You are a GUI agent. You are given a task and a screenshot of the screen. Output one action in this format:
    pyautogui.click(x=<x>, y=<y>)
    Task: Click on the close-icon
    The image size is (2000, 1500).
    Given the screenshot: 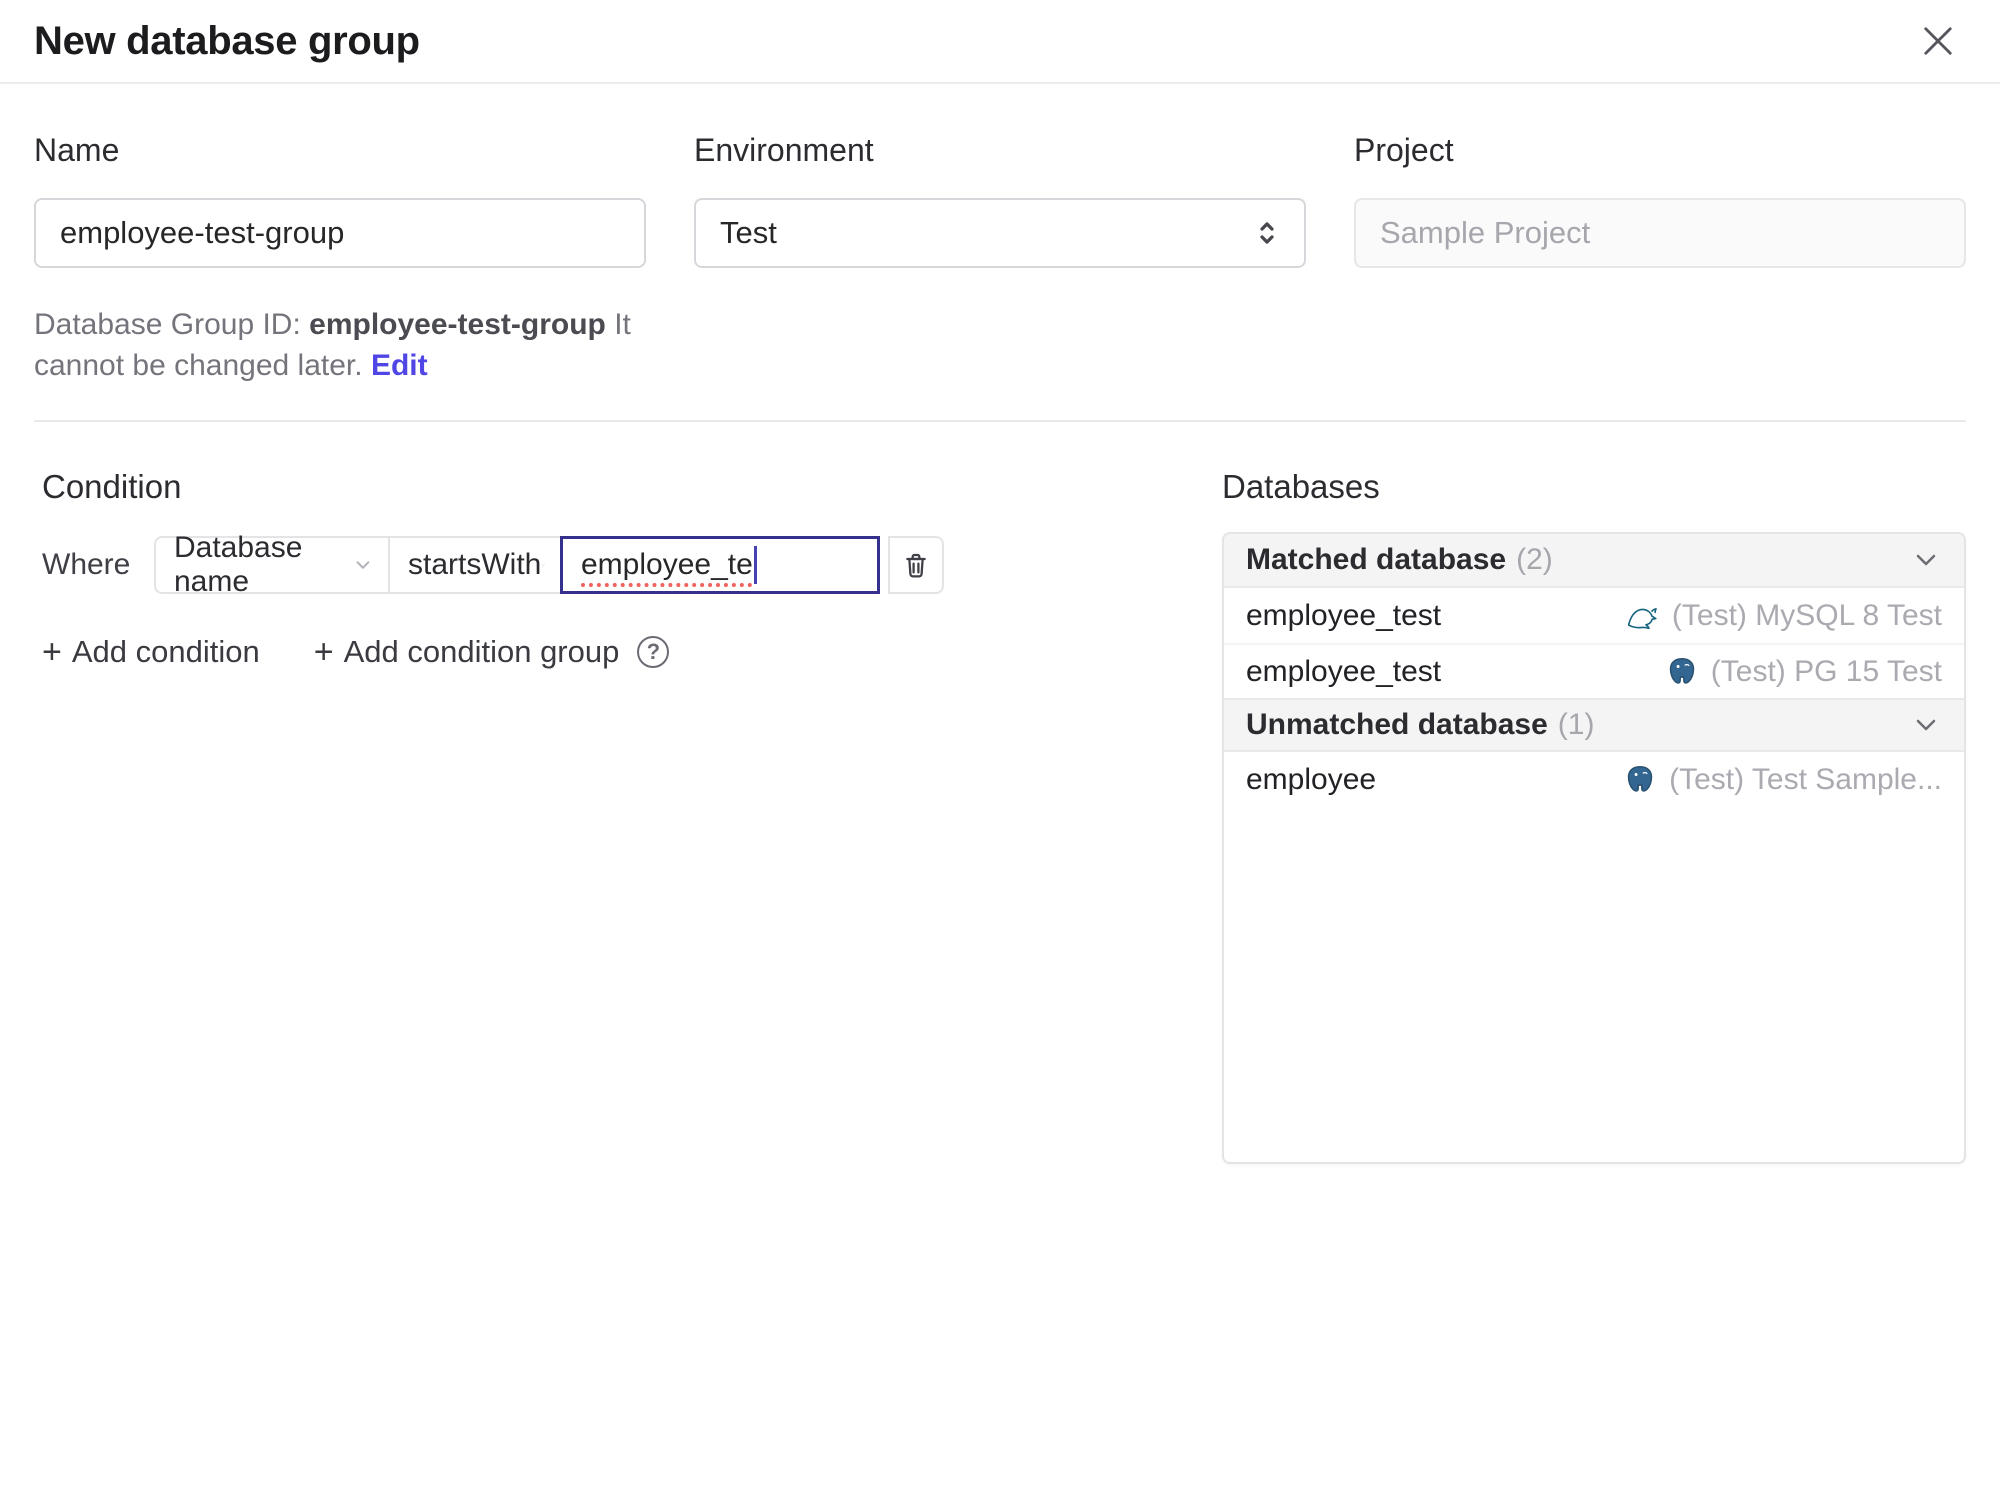 What is the action you would take?
    pyautogui.click(x=1938, y=41)
    